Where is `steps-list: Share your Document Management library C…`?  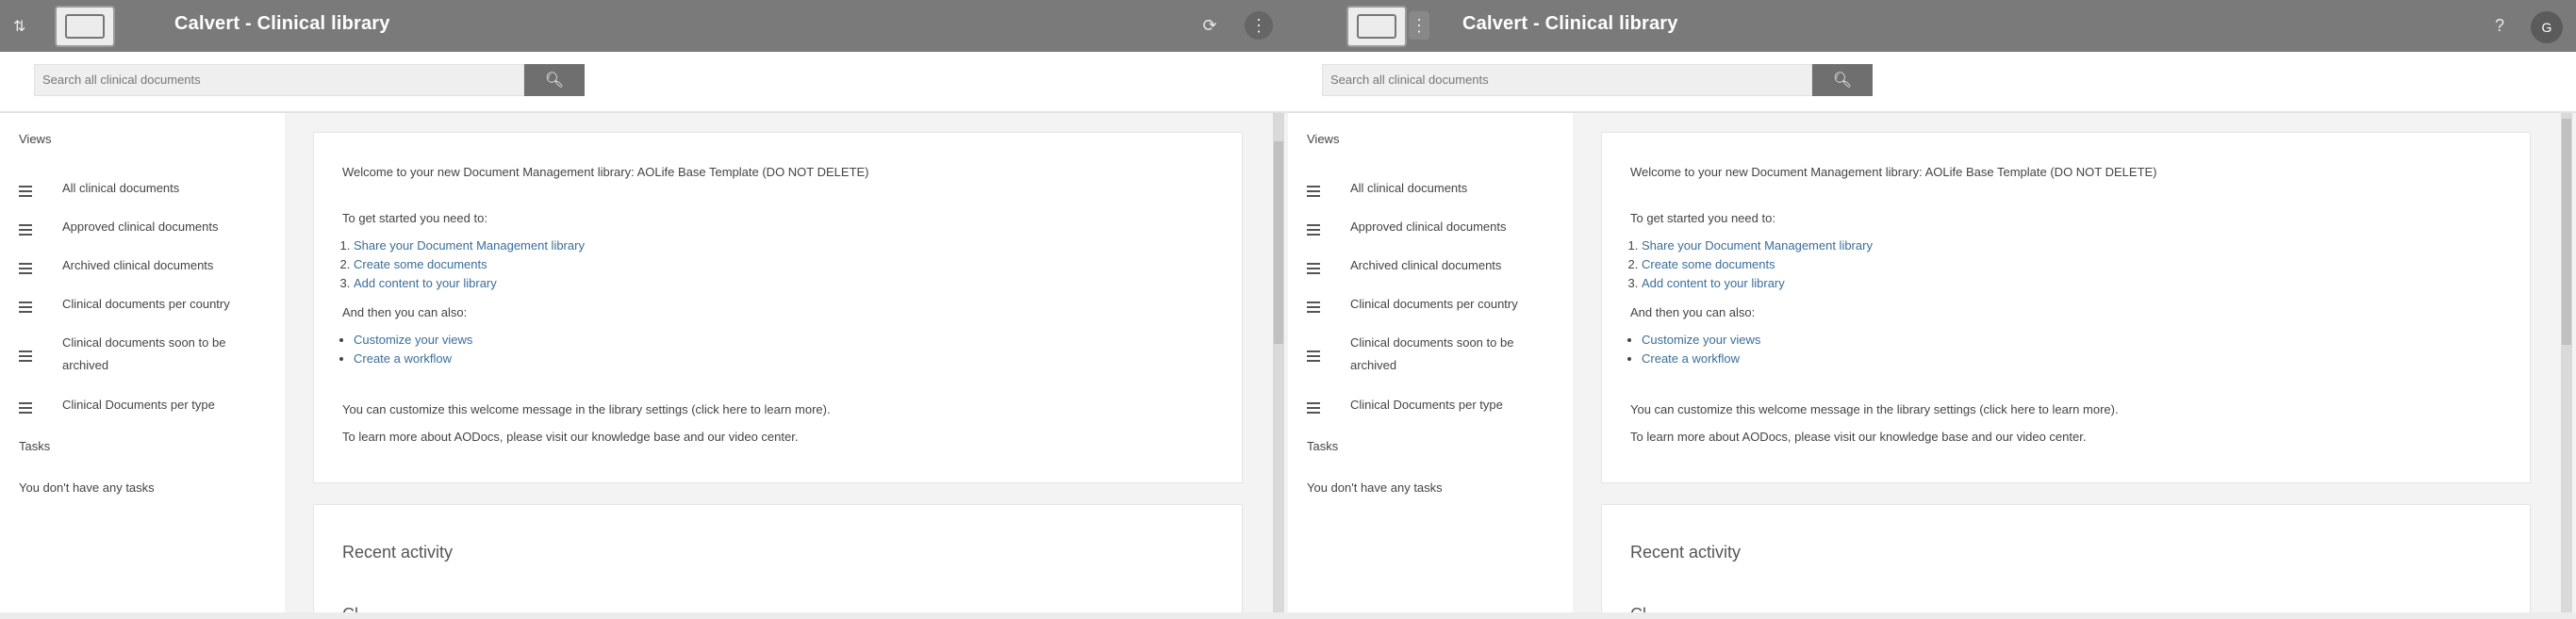
steps-list: Share your Document Management library C… is located at coordinates (1746, 264).